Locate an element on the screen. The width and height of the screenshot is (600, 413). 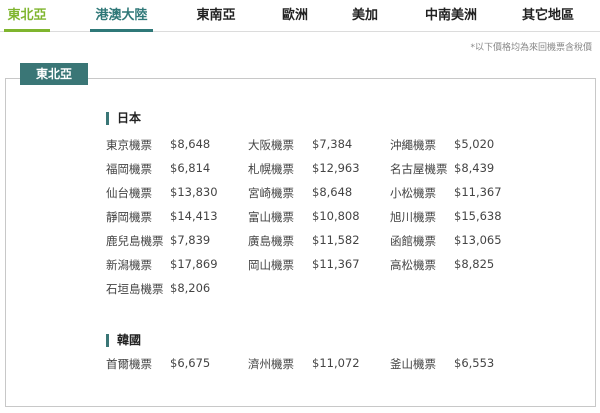
fare-city: 函館機票 is located at coordinates (413, 241).